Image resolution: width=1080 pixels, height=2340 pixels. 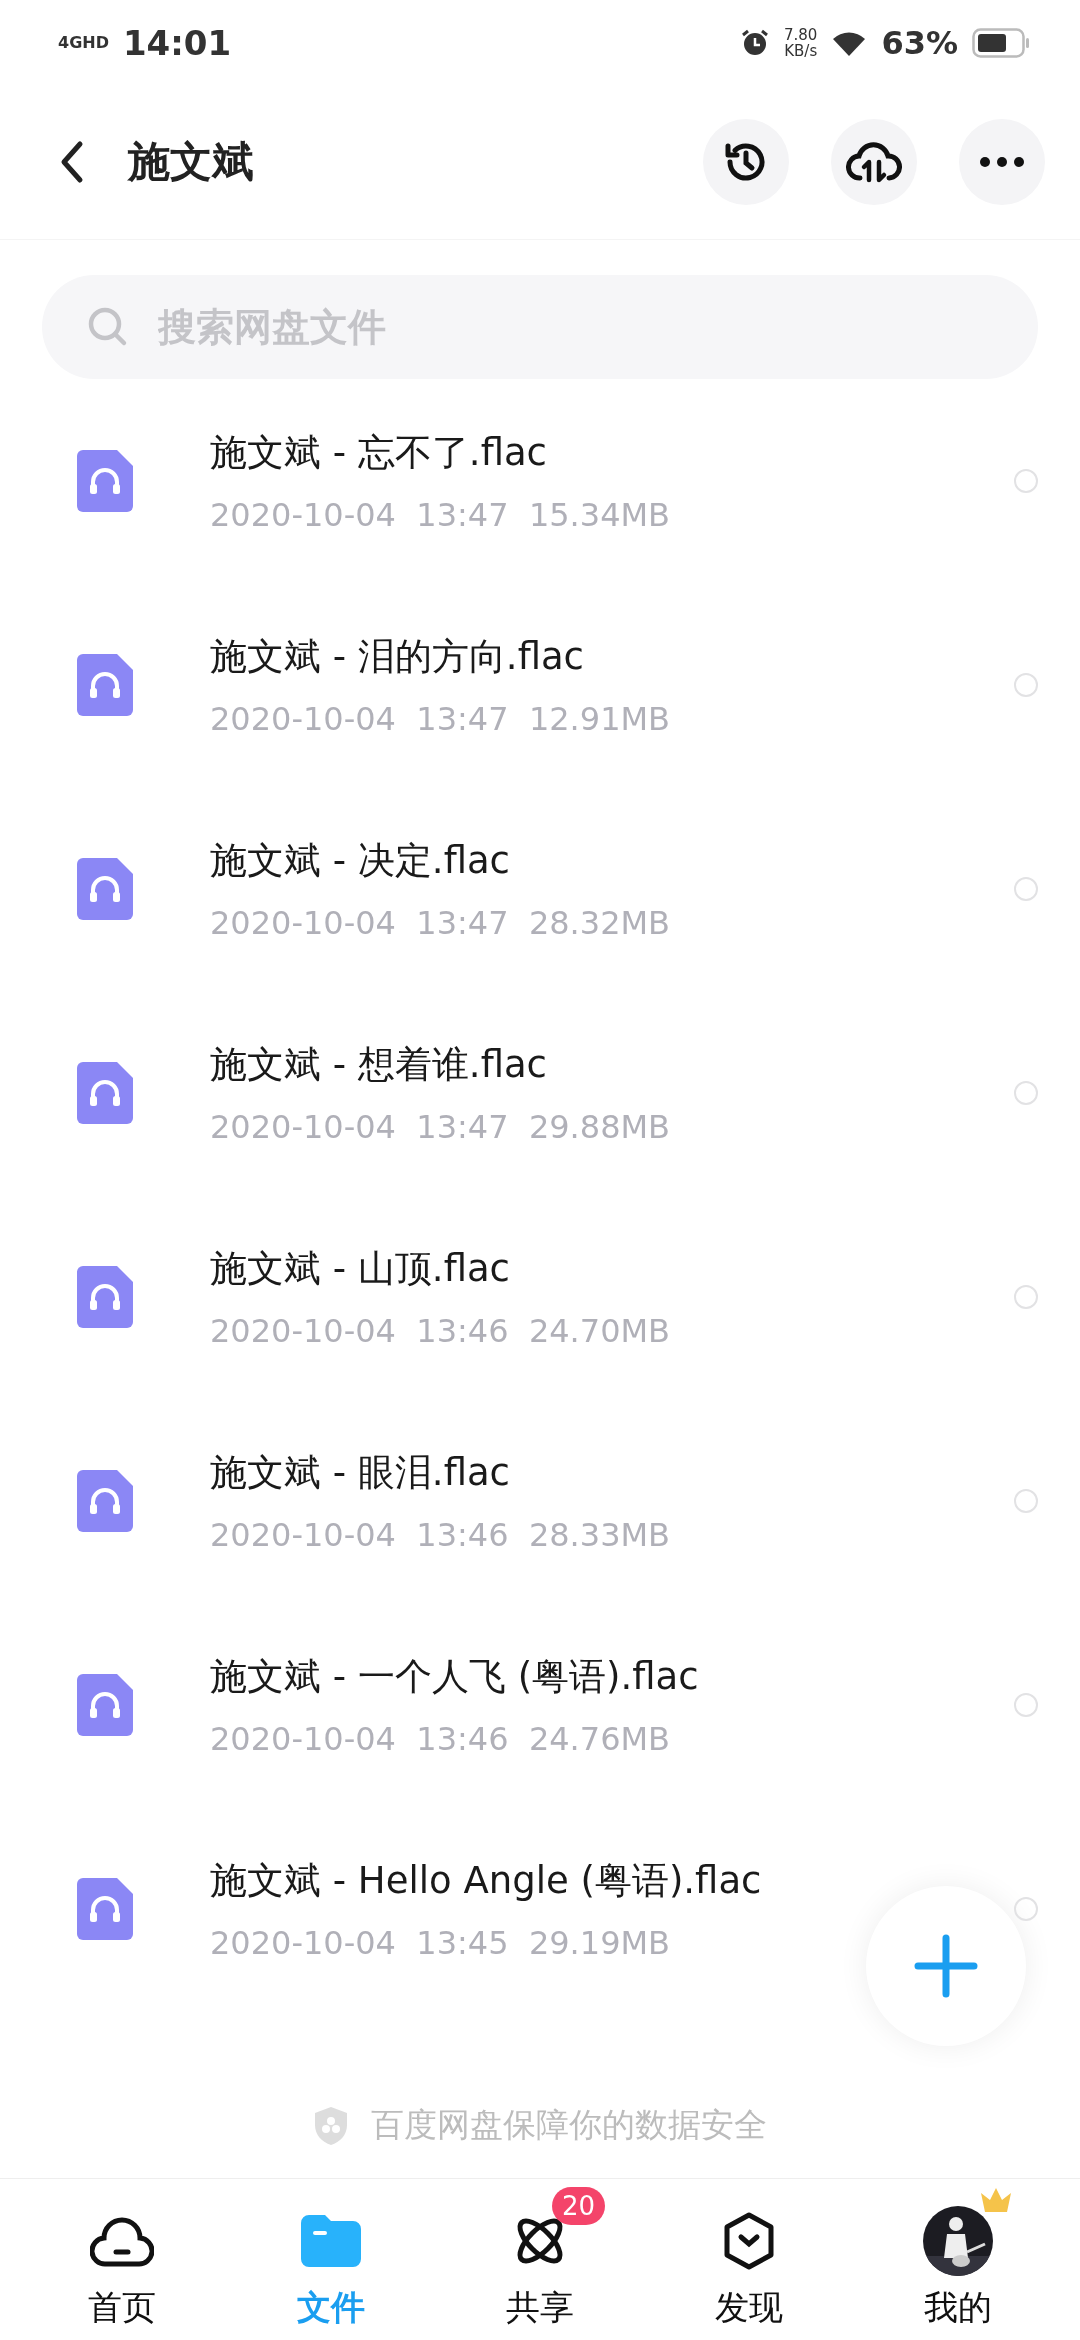 I want to click on folder-icon, so click(x=331, y=2241).